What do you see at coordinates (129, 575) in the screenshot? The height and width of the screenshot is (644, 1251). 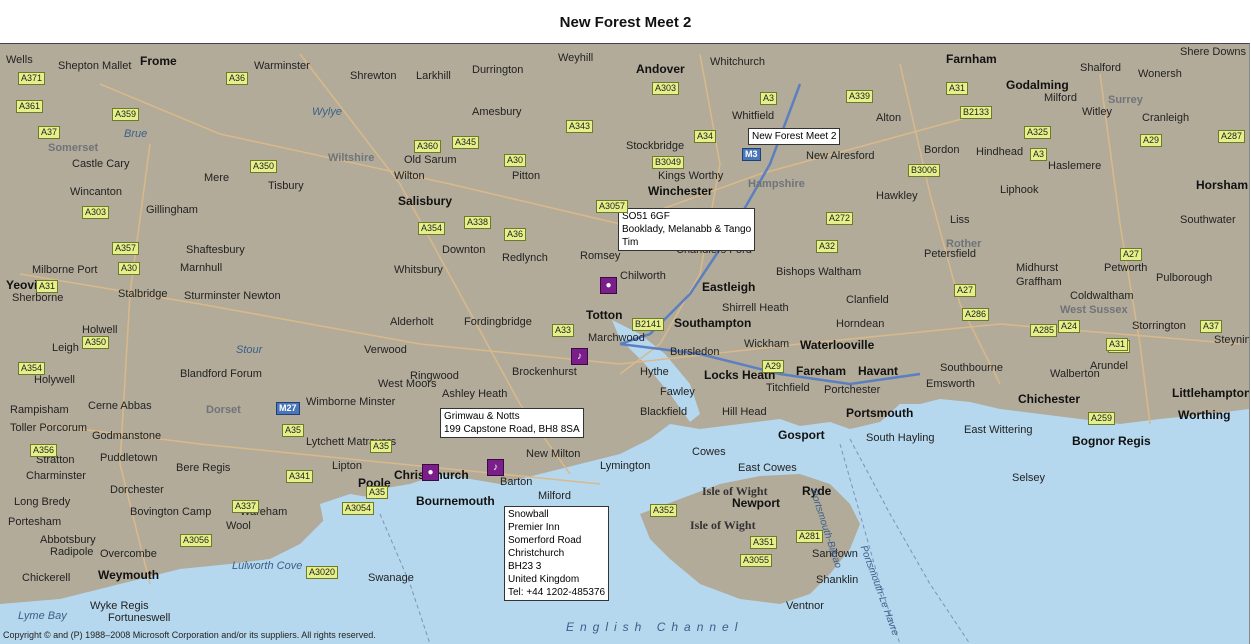 I see `place-label: Weymouth` at bounding box center [129, 575].